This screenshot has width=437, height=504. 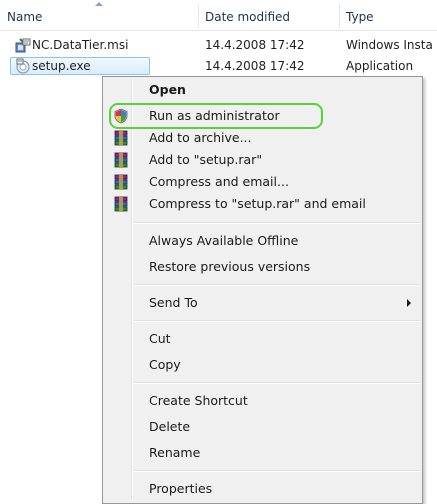 What do you see at coordinates (61, 66) in the screenshot?
I see `file-name: setup.exe` at bounding box center [61, 66].